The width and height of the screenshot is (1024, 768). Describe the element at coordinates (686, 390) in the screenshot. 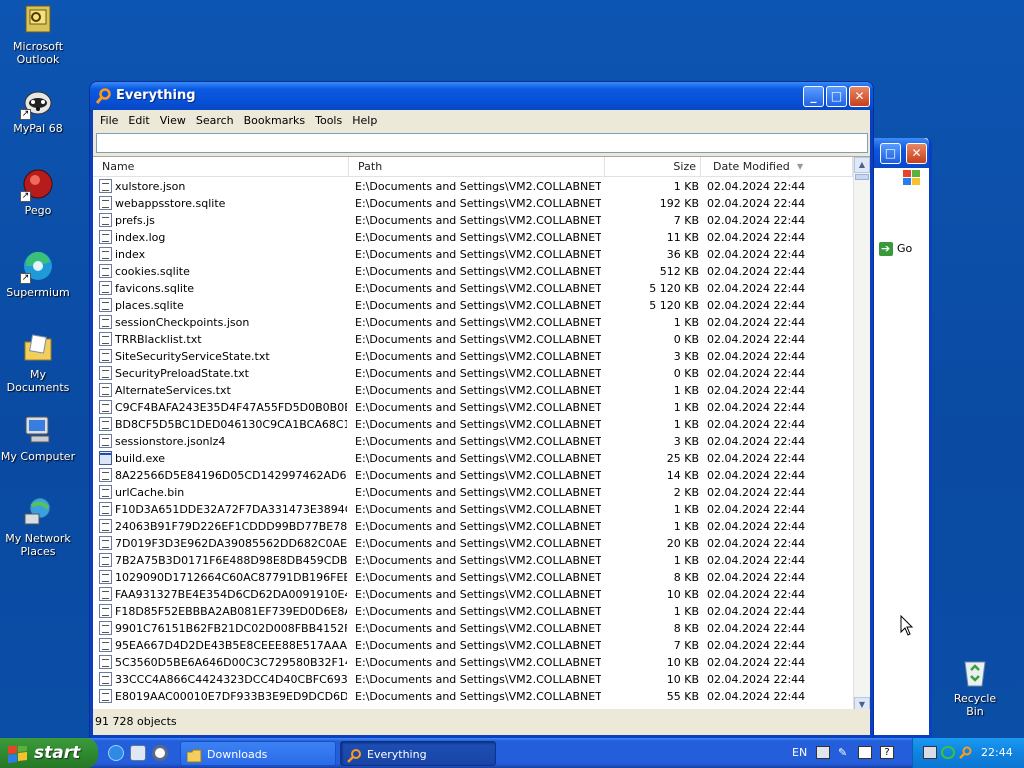

I see `cell-size: 1 KB` at that location.